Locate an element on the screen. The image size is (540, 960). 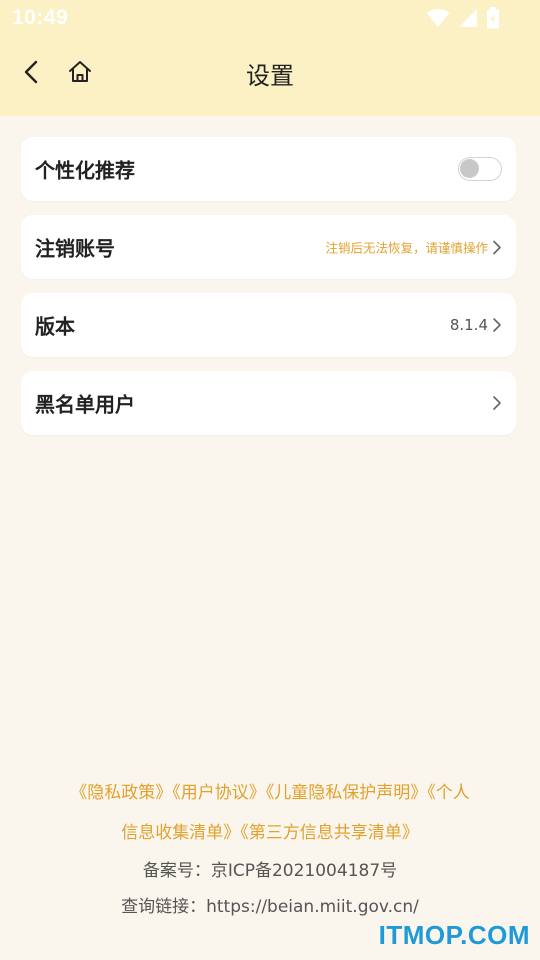
personalized-recommend-label: 个性化推荐 is located at coordinates (85, 170).